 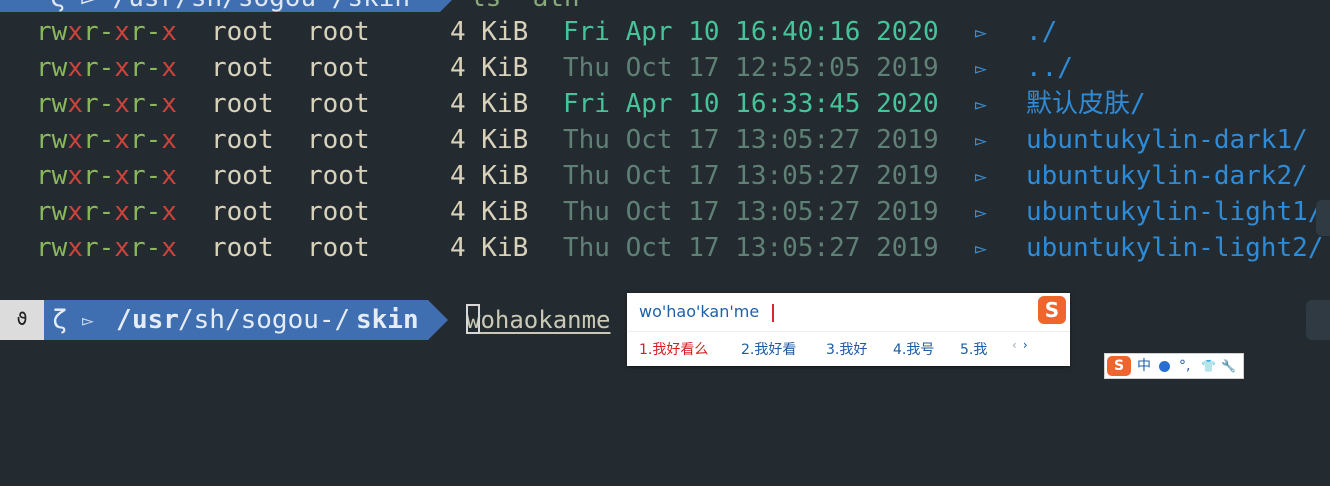 What do you see at coordinates (473, 319) in the screenshot?
I see `text-cursor` at bounding box center [473, 319].